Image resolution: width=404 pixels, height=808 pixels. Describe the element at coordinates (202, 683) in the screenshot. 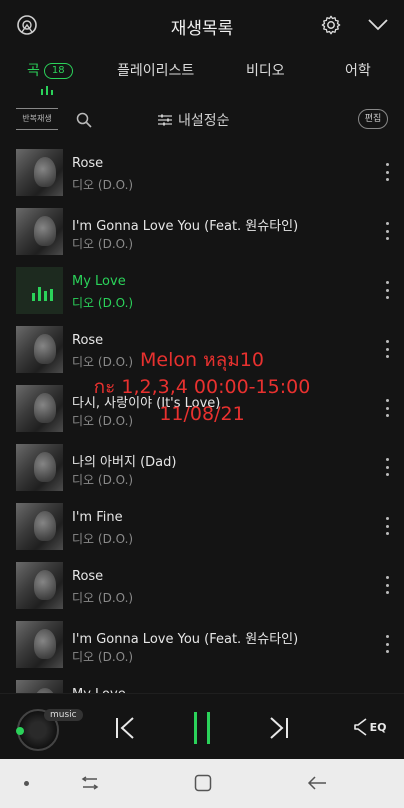

I see `song-row: My Love` at that location.